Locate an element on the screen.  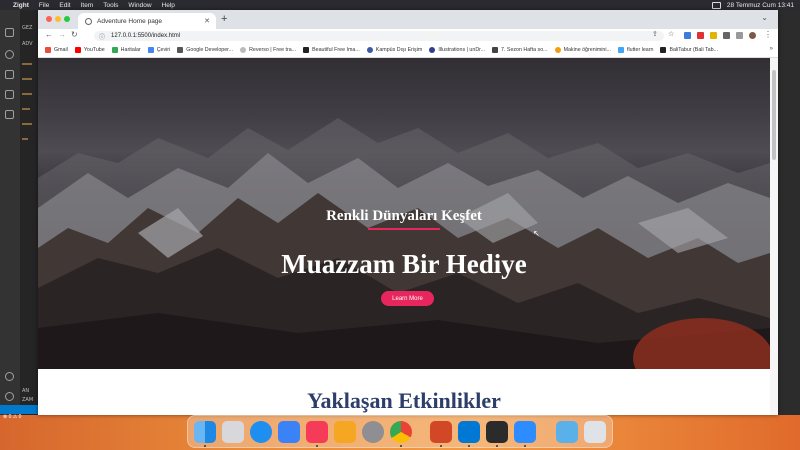
bookmark-youtube: YouTube is located at coordinates (89, 50).